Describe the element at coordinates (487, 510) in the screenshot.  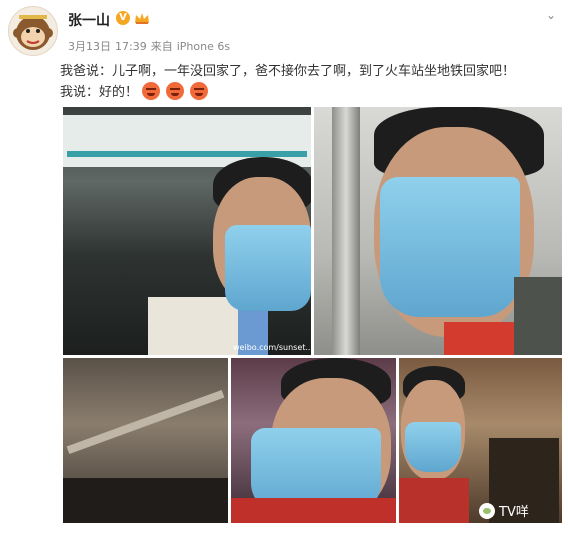
I see `wechat-icon` at that location.